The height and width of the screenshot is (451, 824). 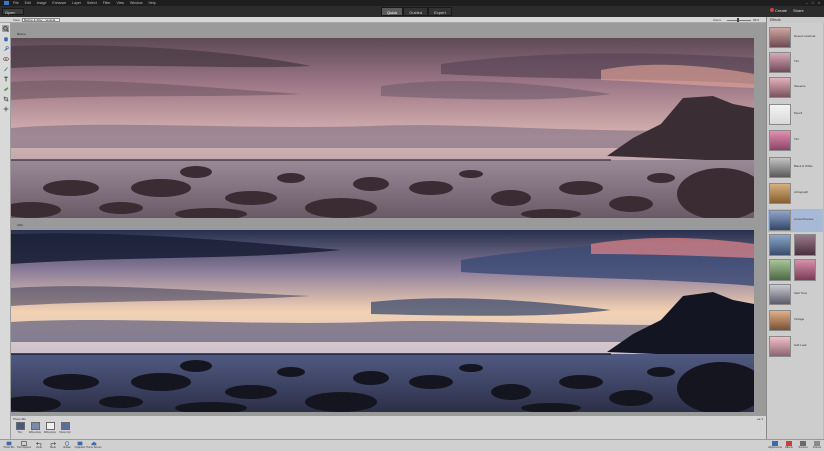 What do you see at coordinates (107, 3) in the screenshot?
I see `menu-filter: Filter` at bounding box center [107, 3].